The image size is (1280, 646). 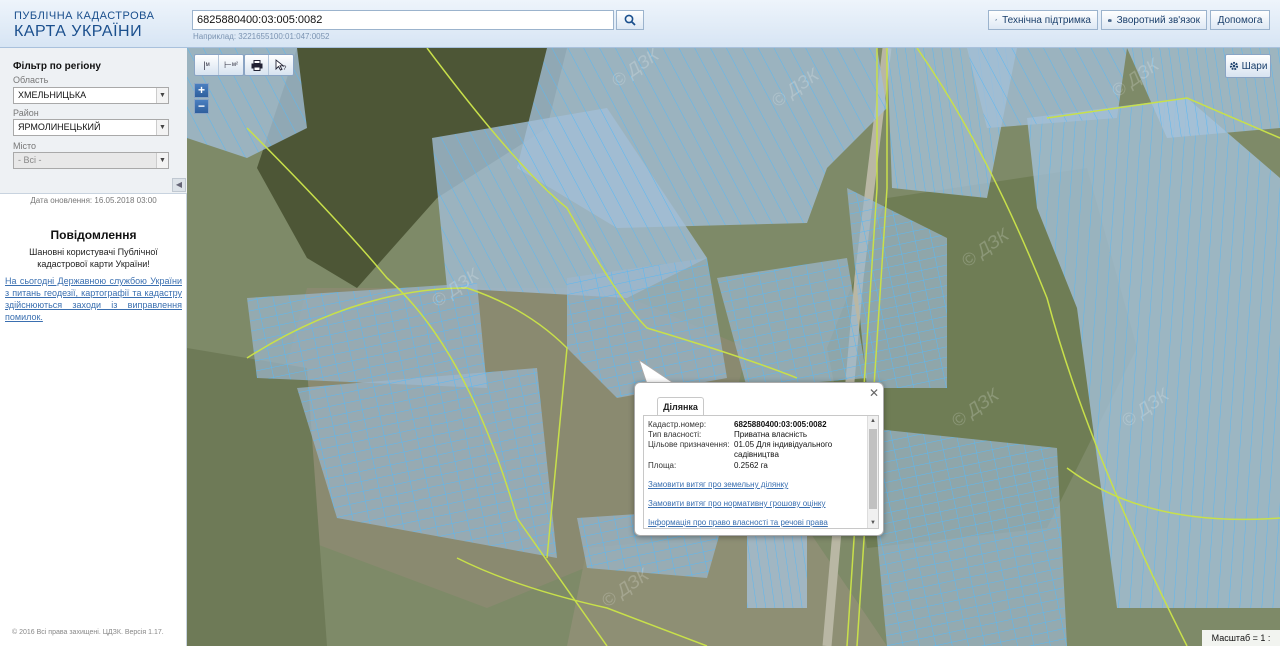 I want to click on cadastral-number-label: Кадастр.номер:, so click(x=677, y=424).